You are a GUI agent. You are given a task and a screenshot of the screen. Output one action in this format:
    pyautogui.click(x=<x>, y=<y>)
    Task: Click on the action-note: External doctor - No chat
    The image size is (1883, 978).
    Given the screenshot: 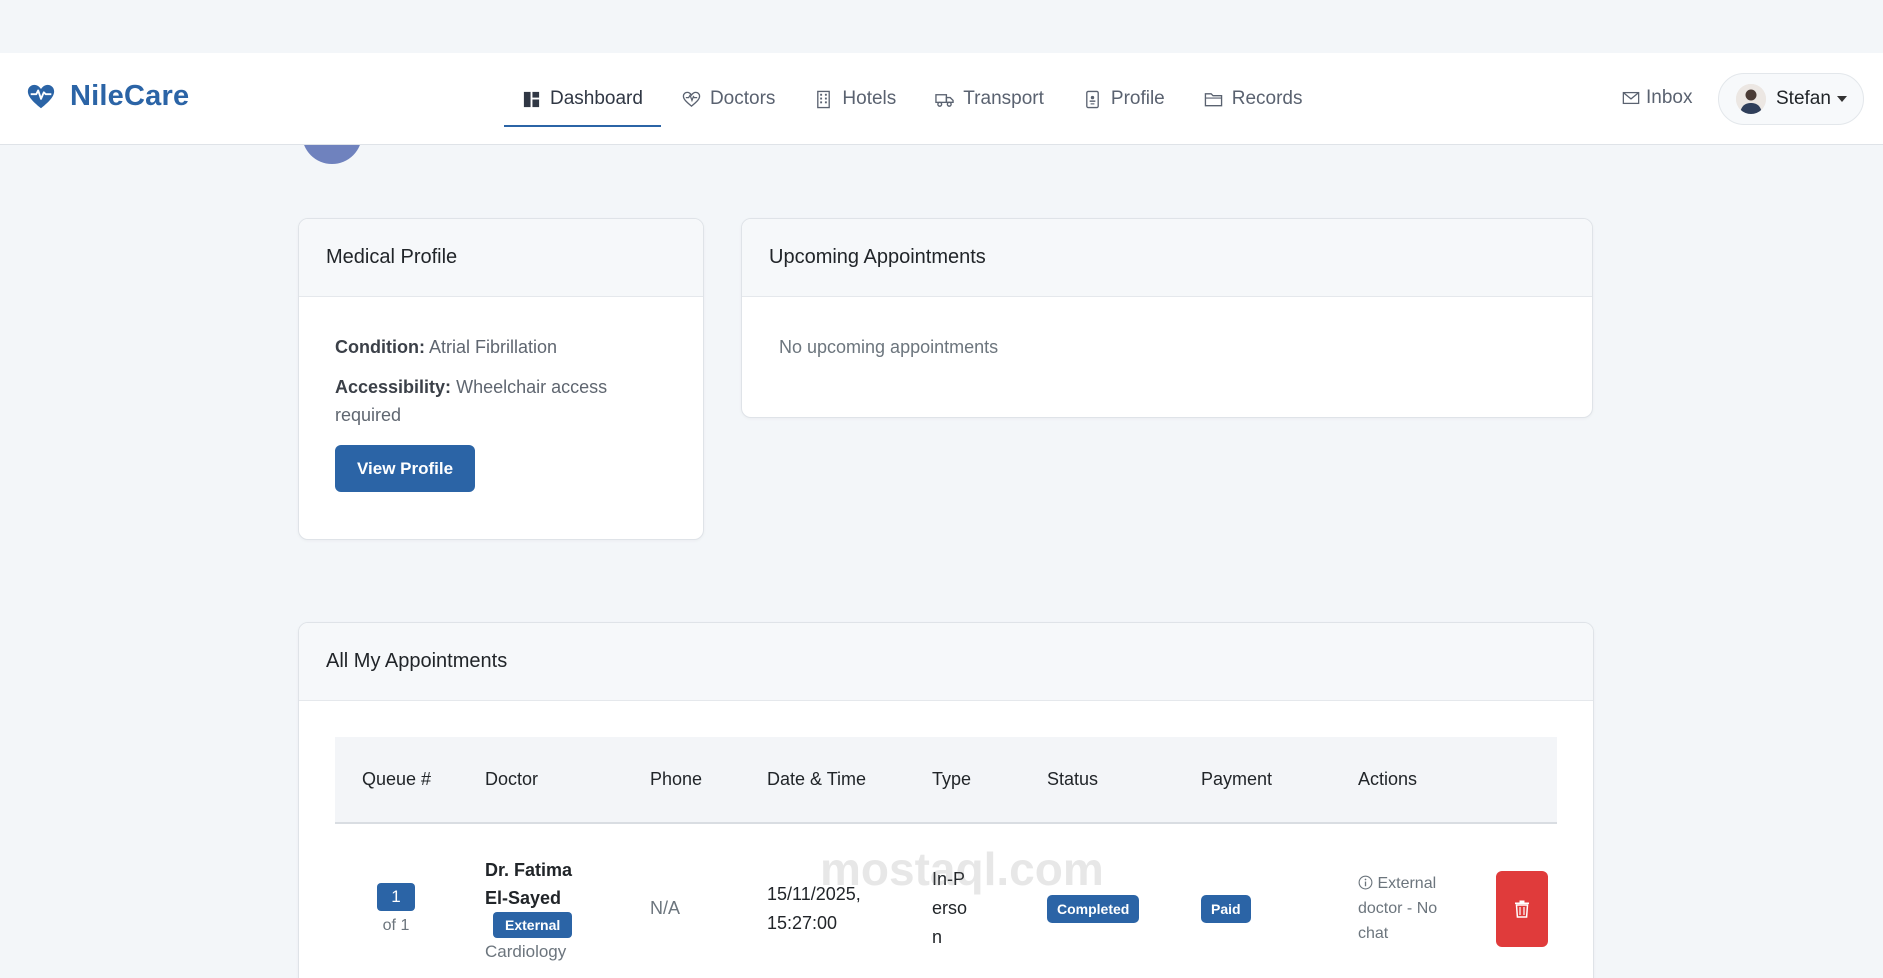 What is the action you would take?
    pyautogui.click(x=1408, y=908)
    